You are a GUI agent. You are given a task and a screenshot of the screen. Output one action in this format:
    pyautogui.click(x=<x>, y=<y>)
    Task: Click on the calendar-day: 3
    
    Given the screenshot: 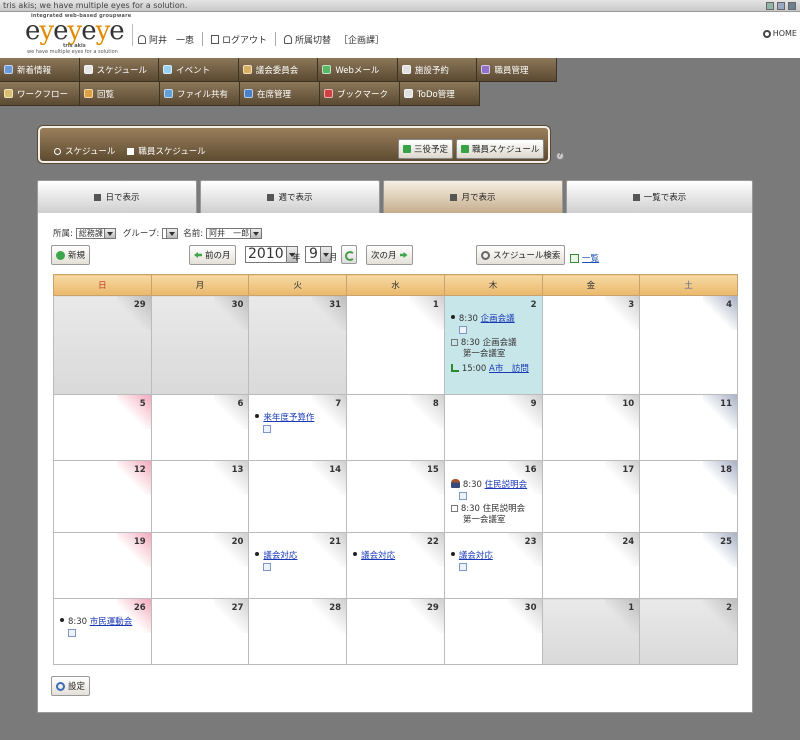 What is the action you would take?
    pyautogui.click(x=591, y=345)
    